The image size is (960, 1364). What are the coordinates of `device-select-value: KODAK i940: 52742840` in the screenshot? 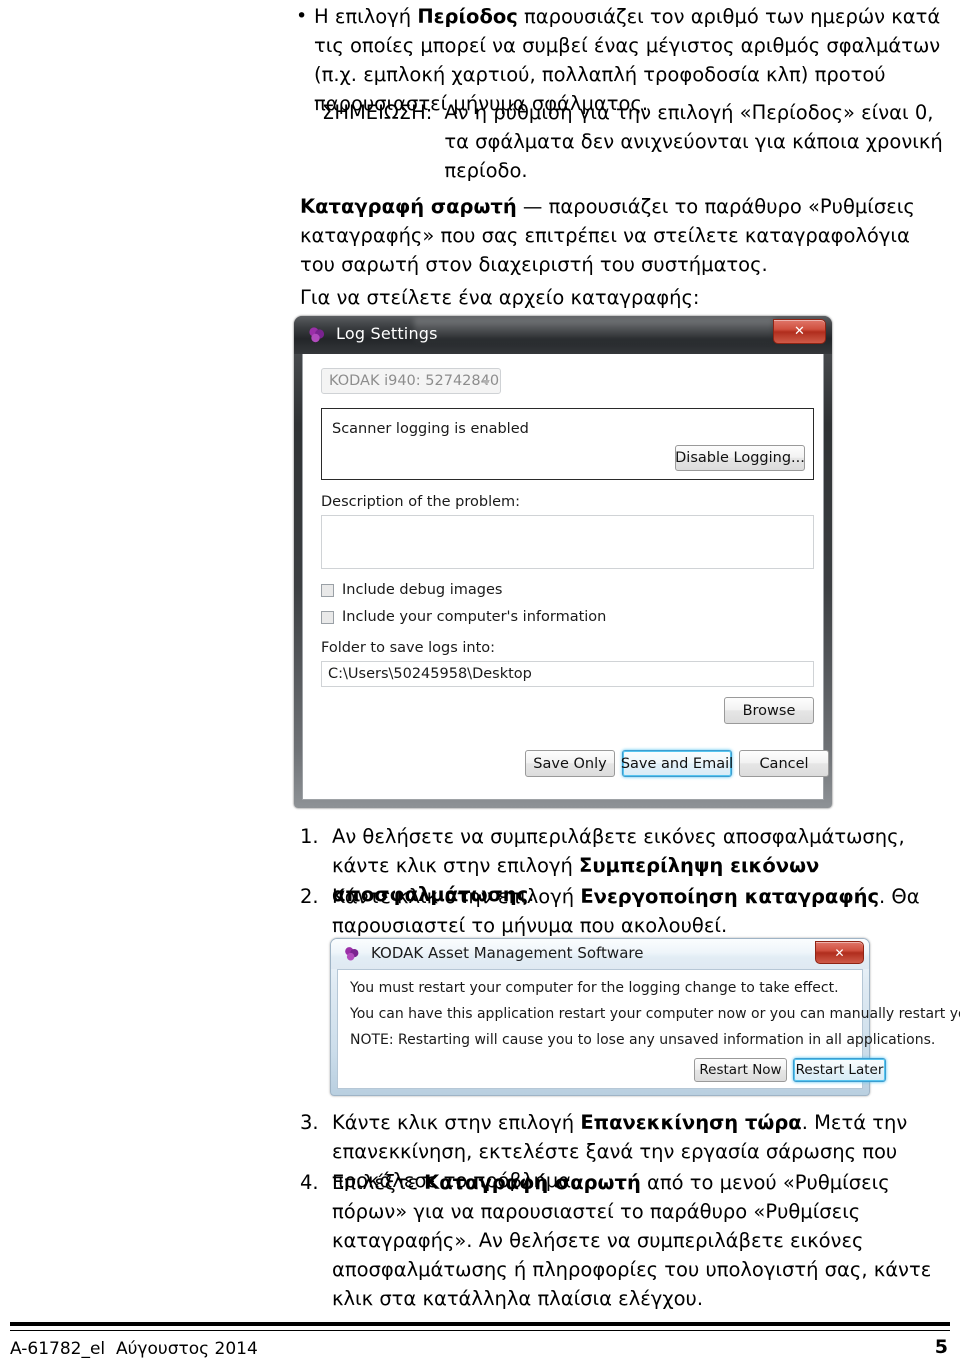 It's located at (414, 381).